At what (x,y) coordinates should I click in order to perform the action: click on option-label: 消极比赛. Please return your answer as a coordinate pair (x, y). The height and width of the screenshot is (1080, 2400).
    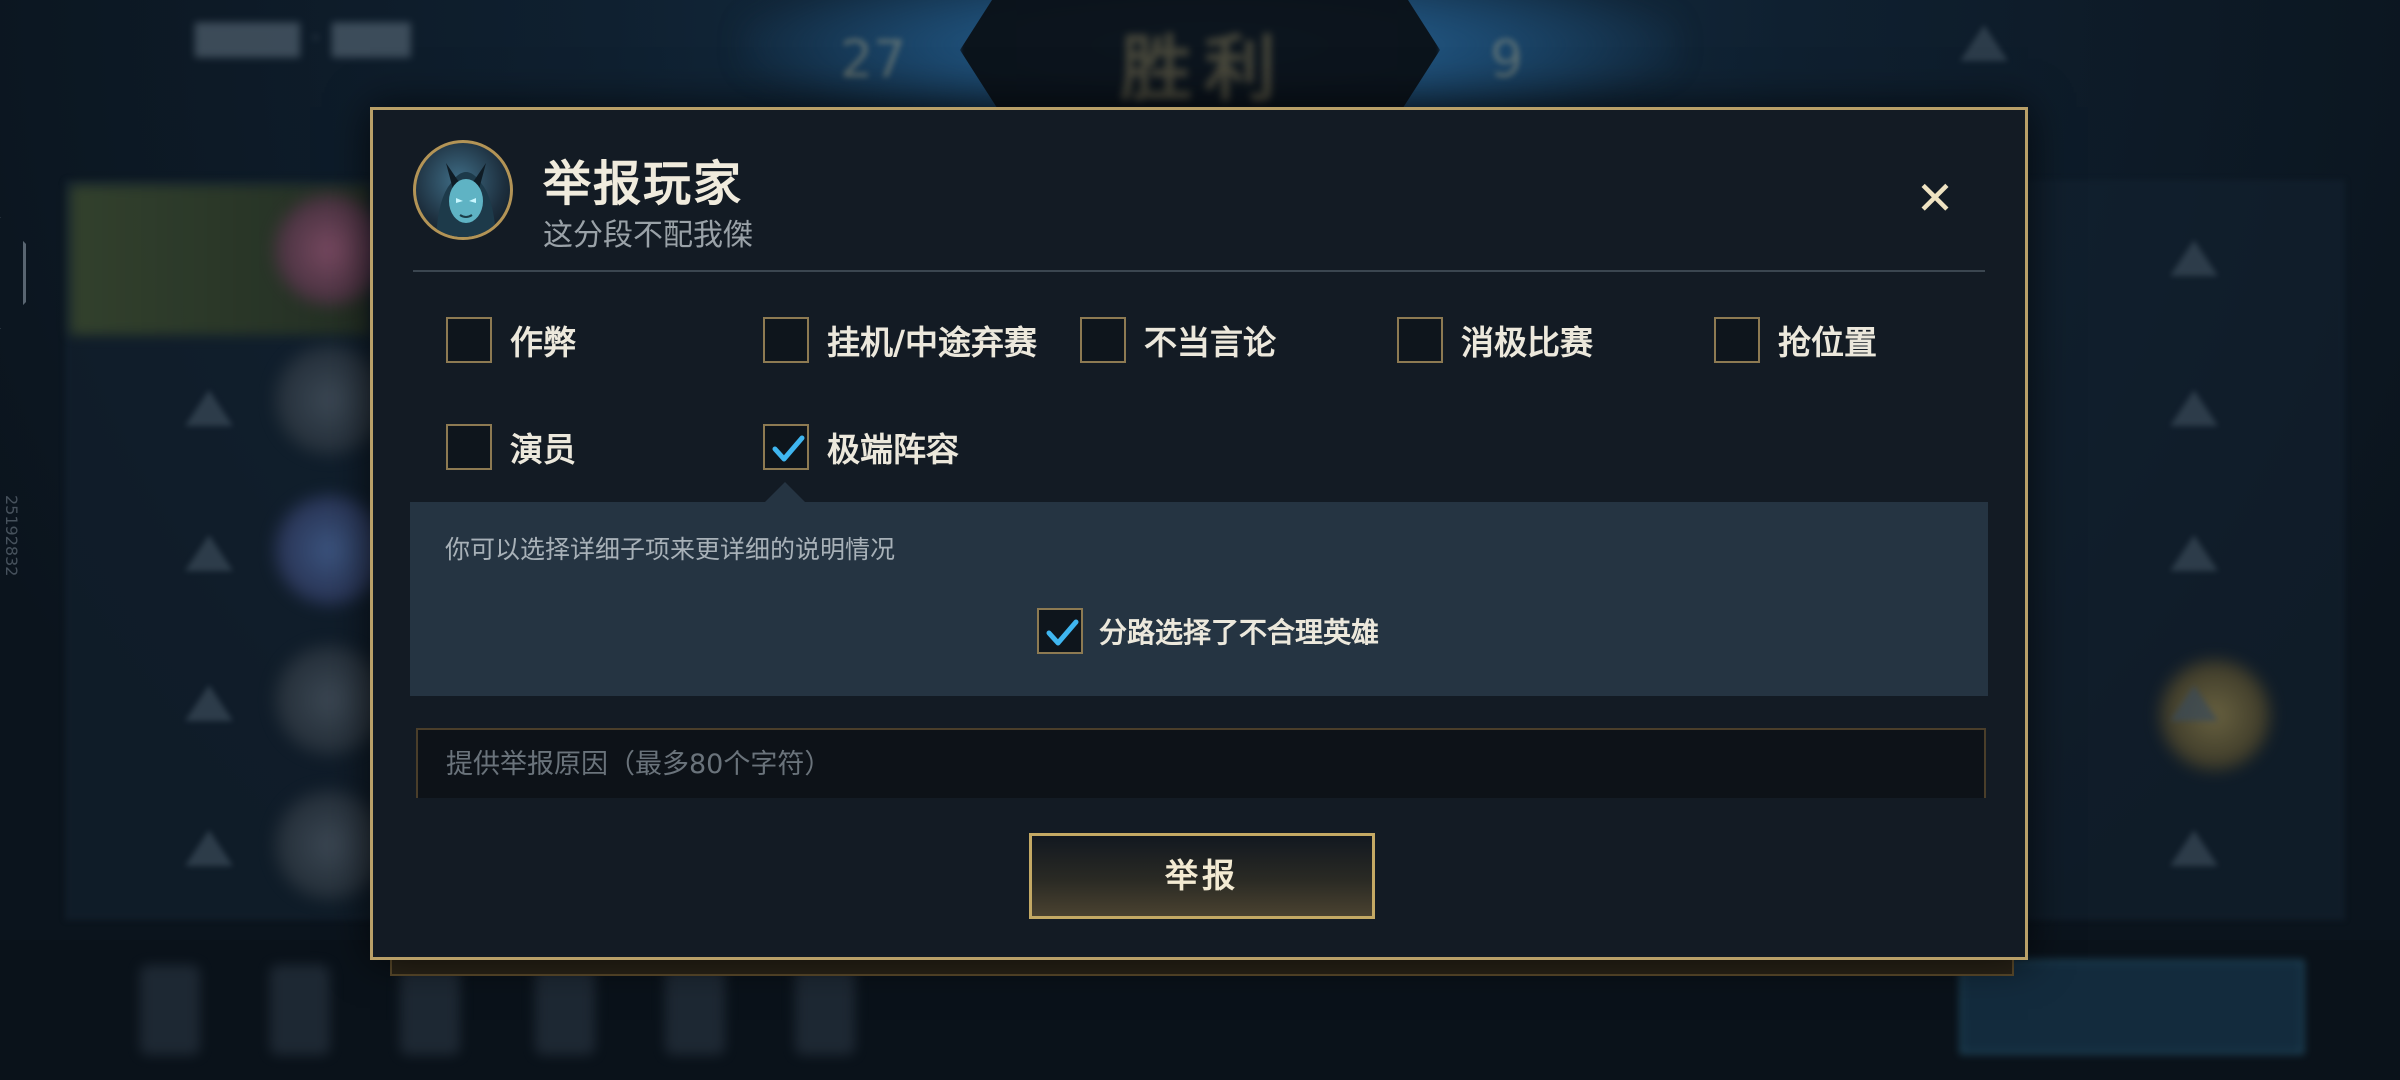
    Looking at the image, I should click on (1527, 342).